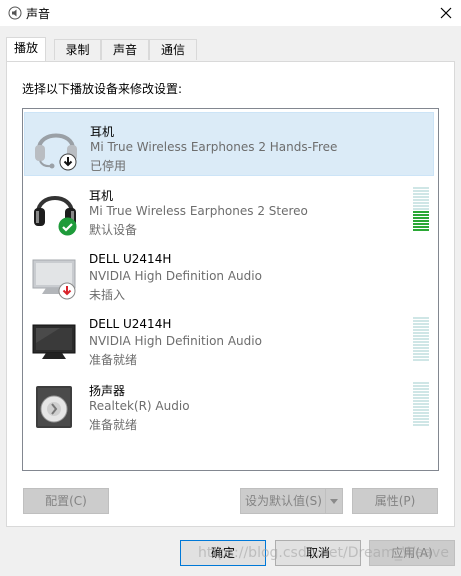  Describe the element at coordinates (38, 14) in the screenshot. I see `window-title: 声音` at that location.